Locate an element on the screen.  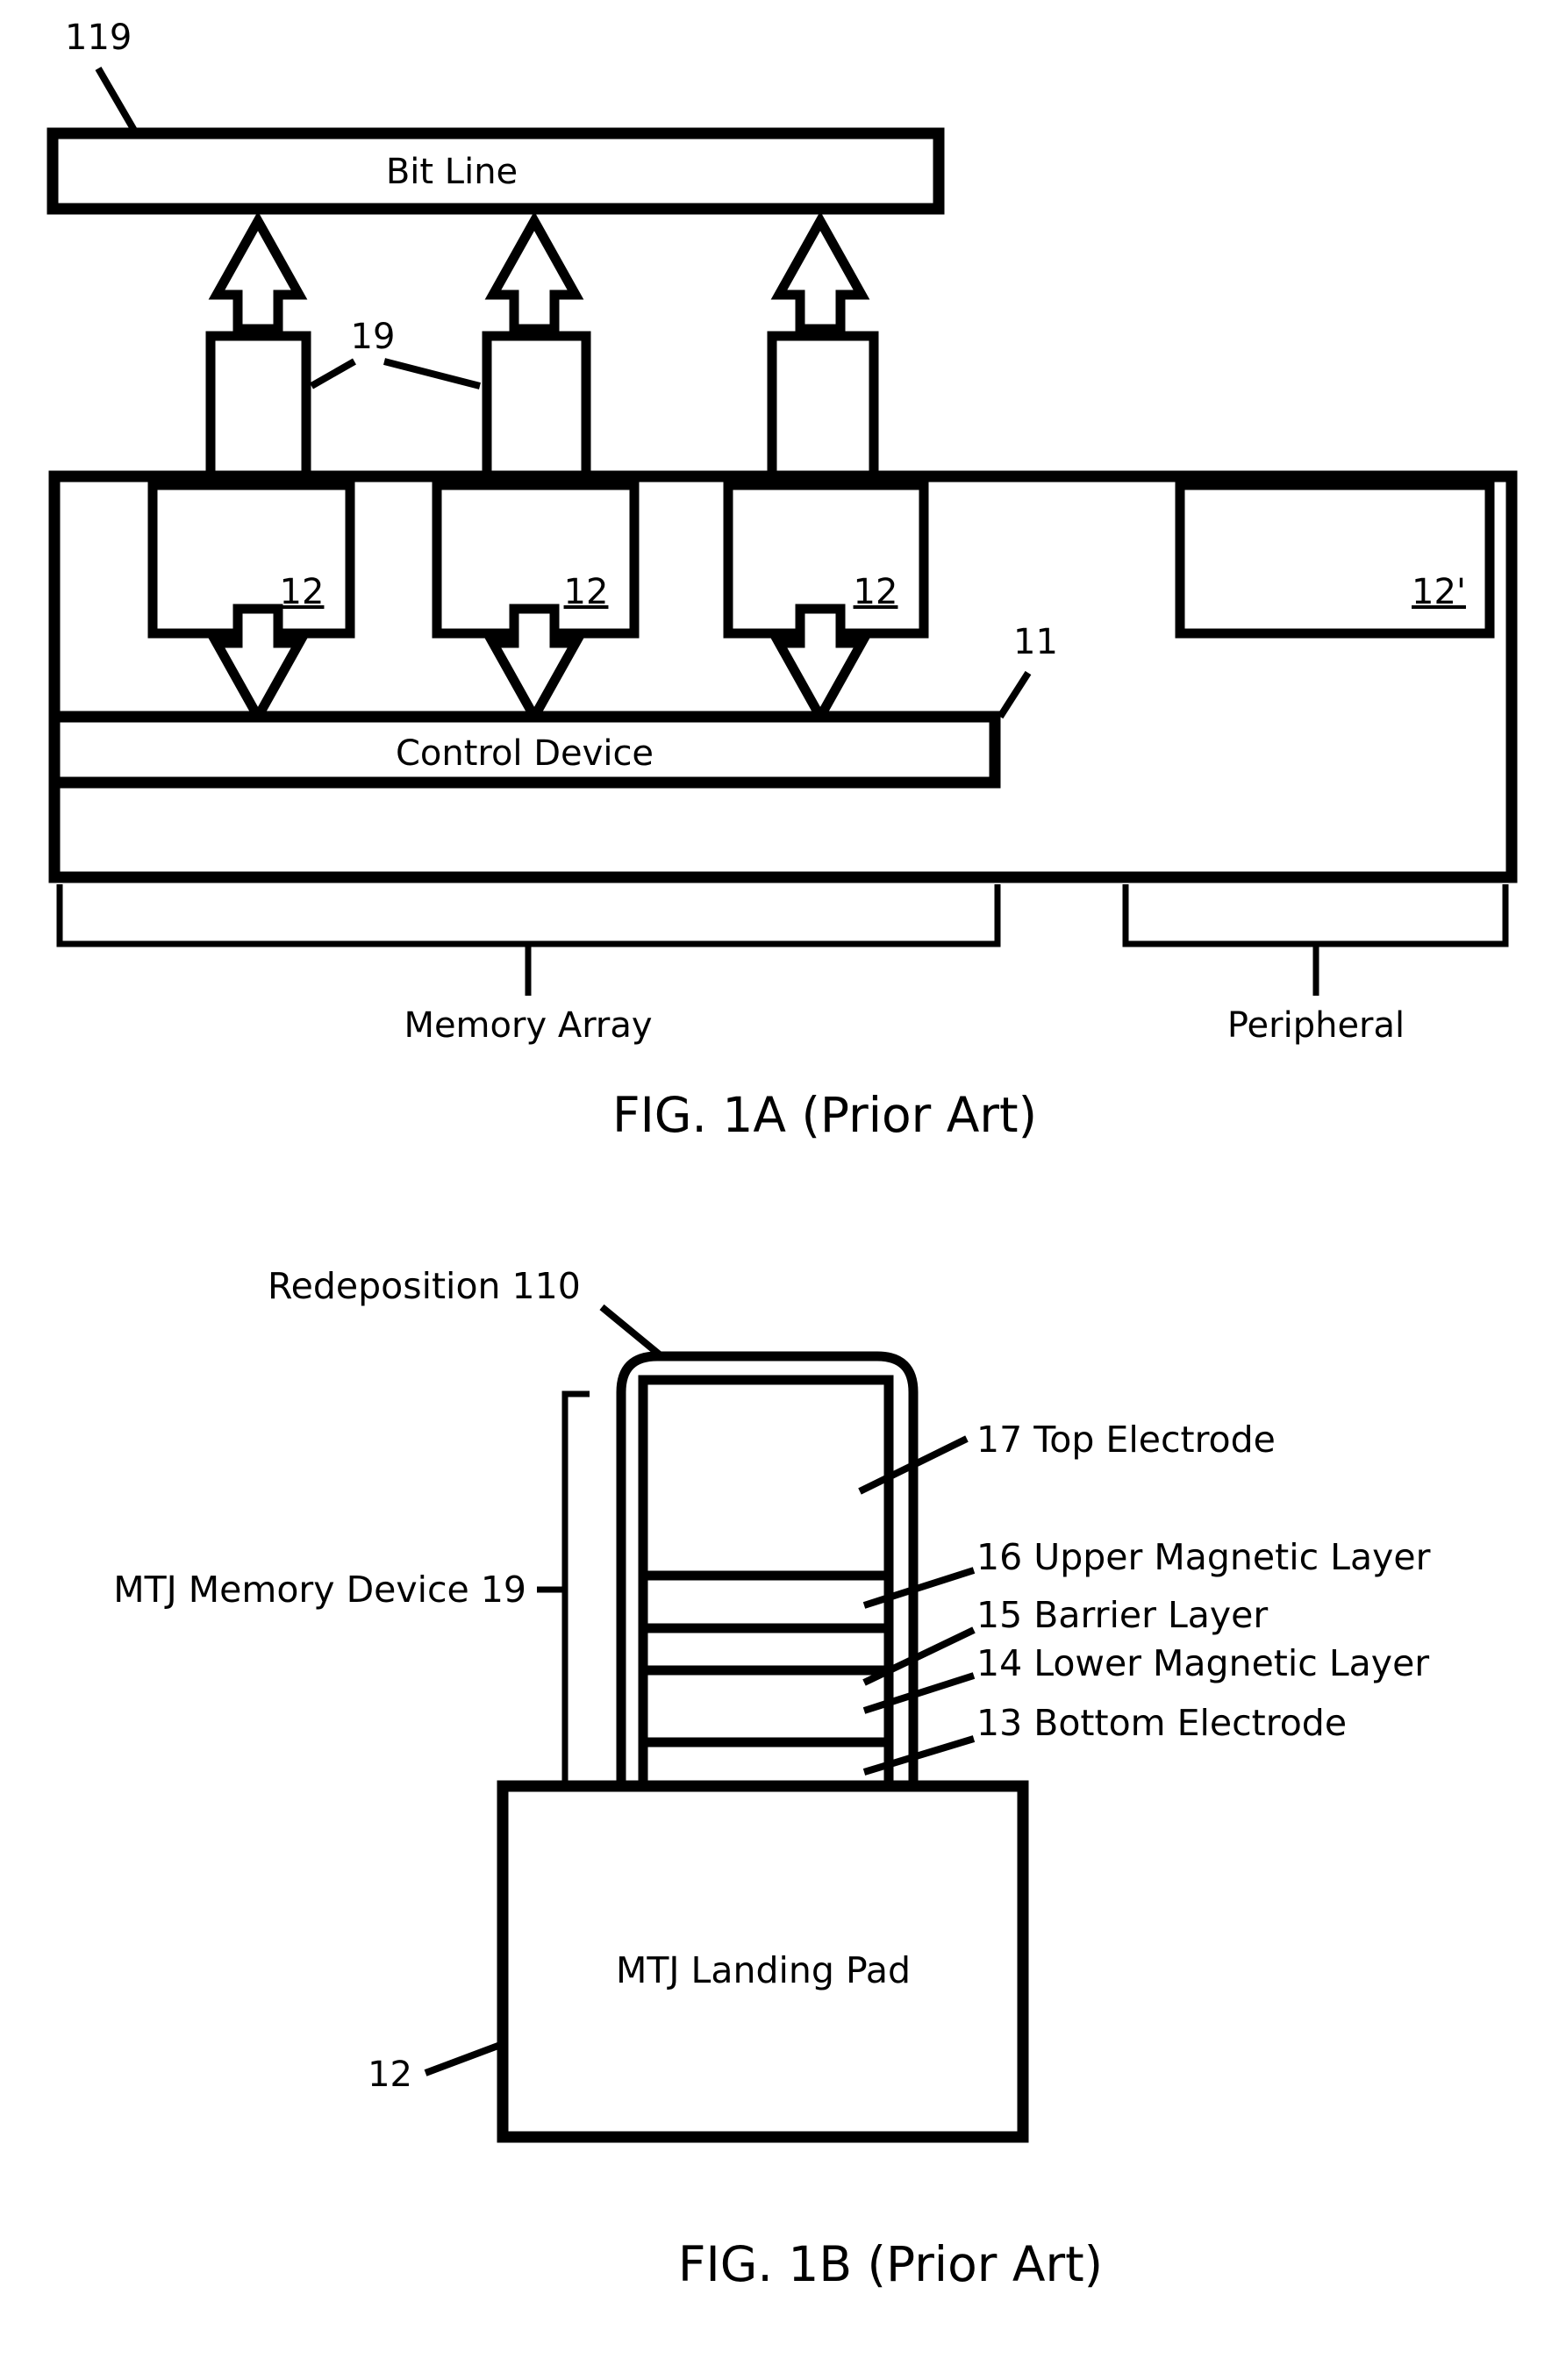
redeposition-leader is located at coordinates (631, 1332).